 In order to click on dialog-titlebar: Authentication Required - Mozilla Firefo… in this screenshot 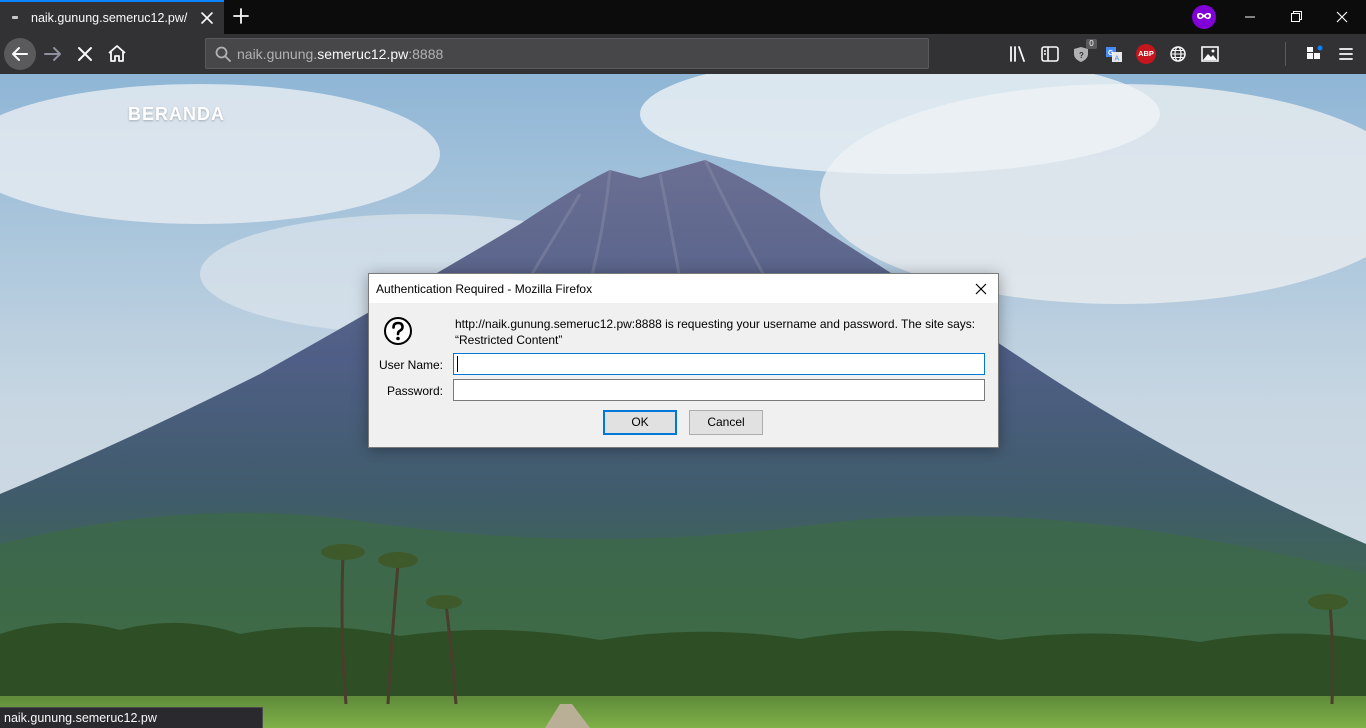, I will do `click(683, 288)`.